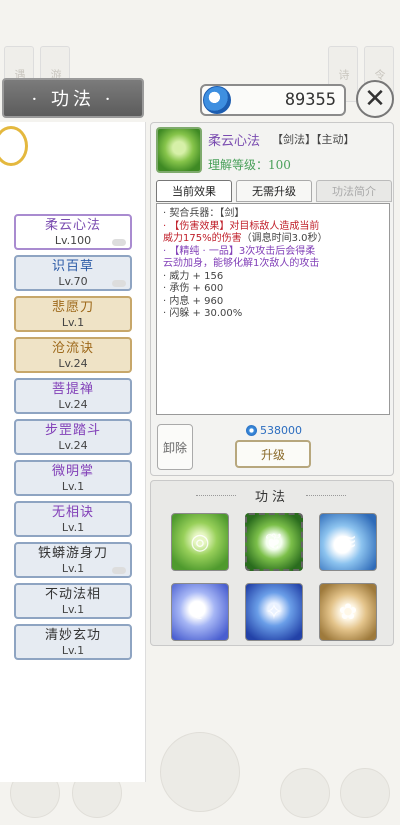 This screenshot has height=825, width=400. I want to click on tab-skill-intro: 功法简介, so click(354, 191).